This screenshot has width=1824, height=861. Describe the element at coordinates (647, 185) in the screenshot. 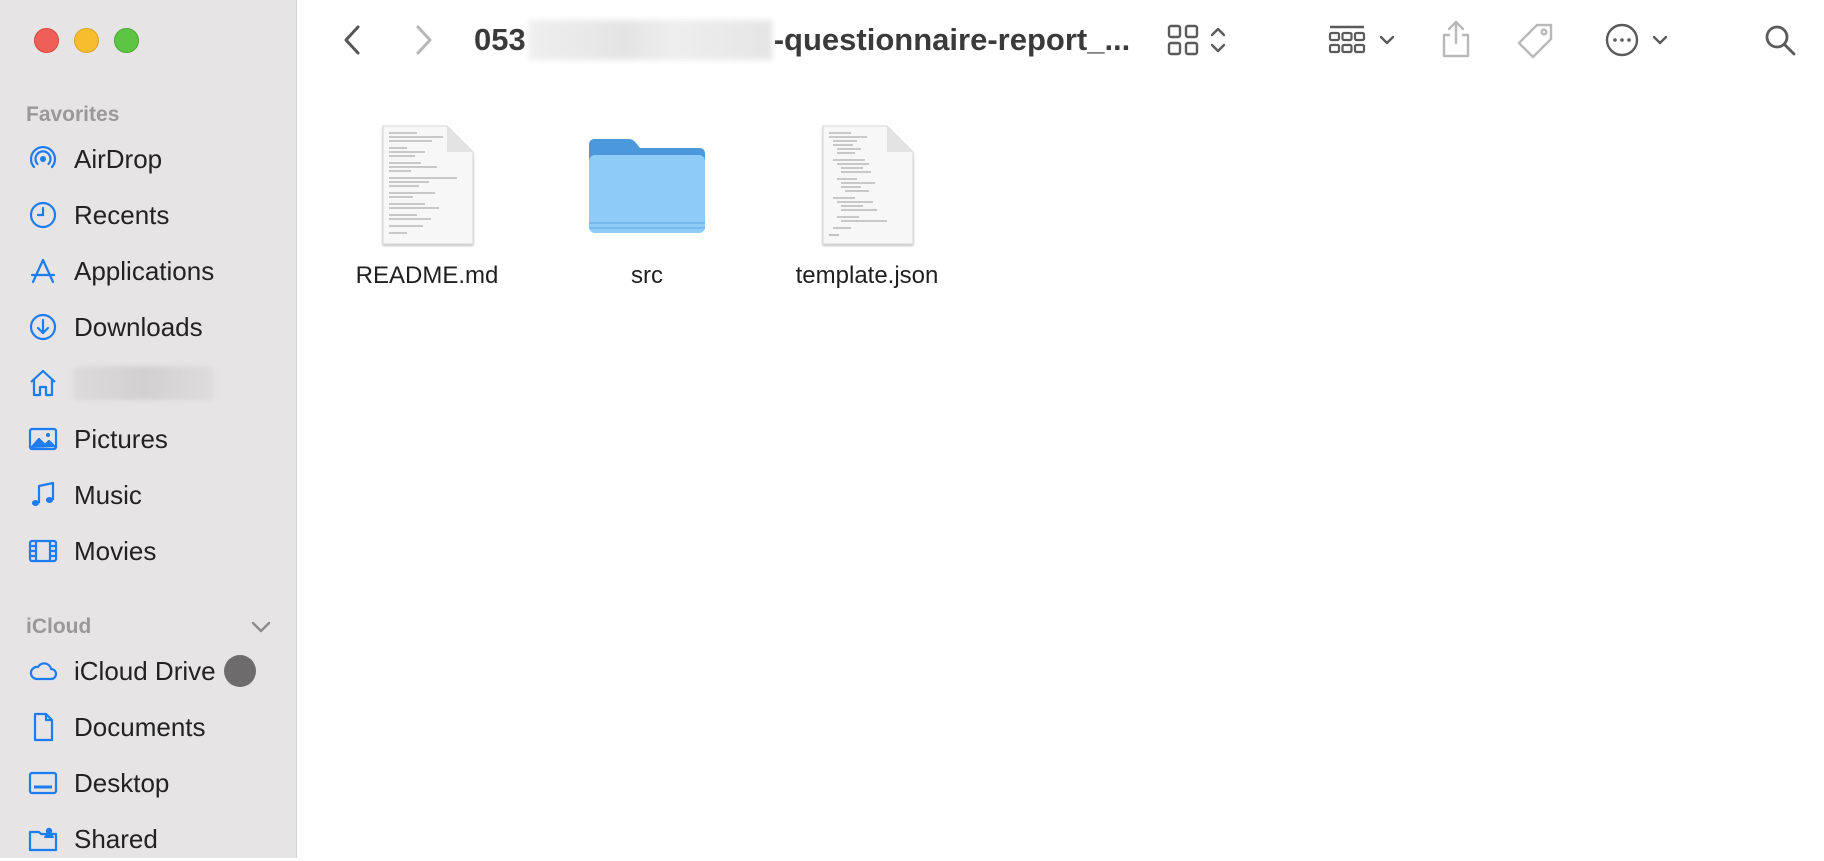

I see `folder-icon` at that location.